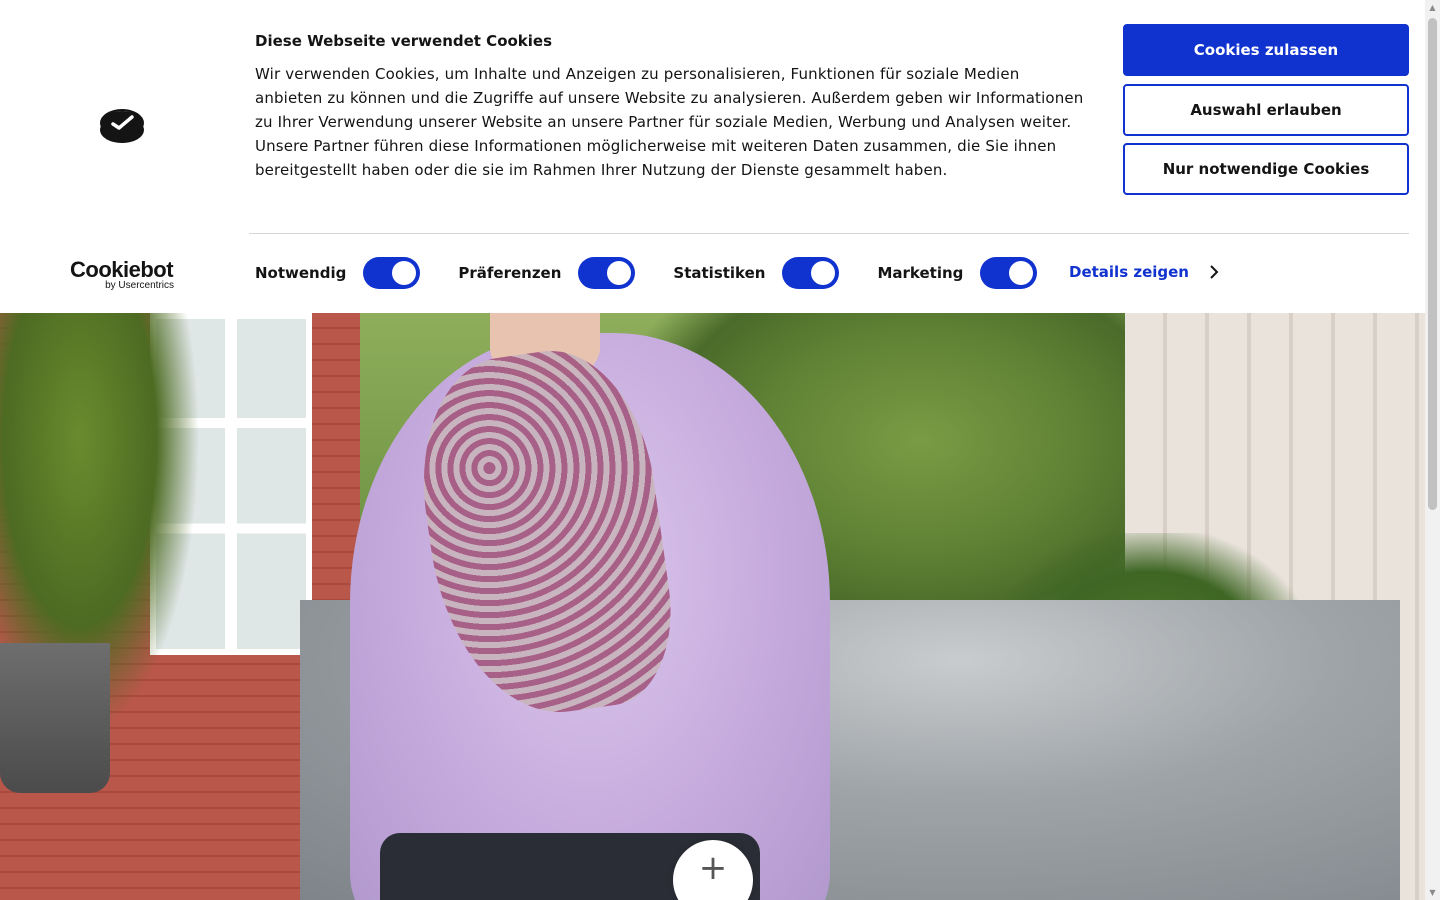  What do you see at coordinates (829, 233) in the screenshot?
I see `divider` at bounding box center [829, 233].